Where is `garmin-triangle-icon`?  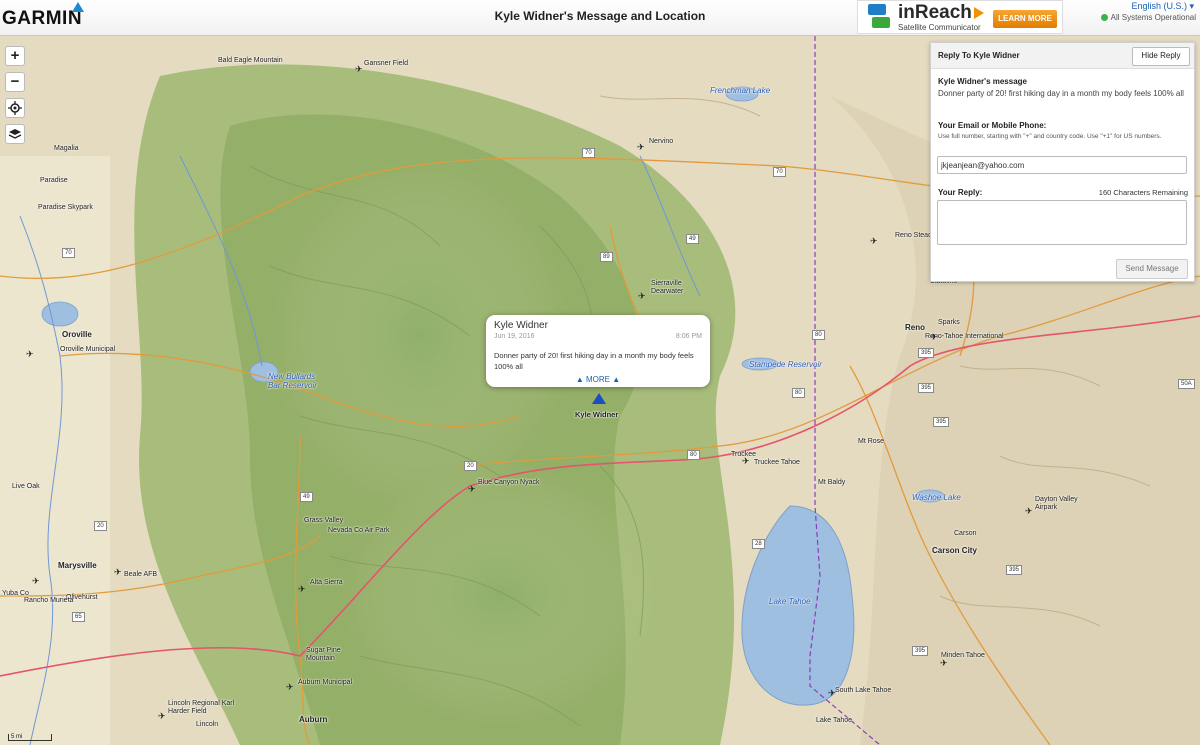 garmin-triangle-icon is located at coordinates (78, 7).